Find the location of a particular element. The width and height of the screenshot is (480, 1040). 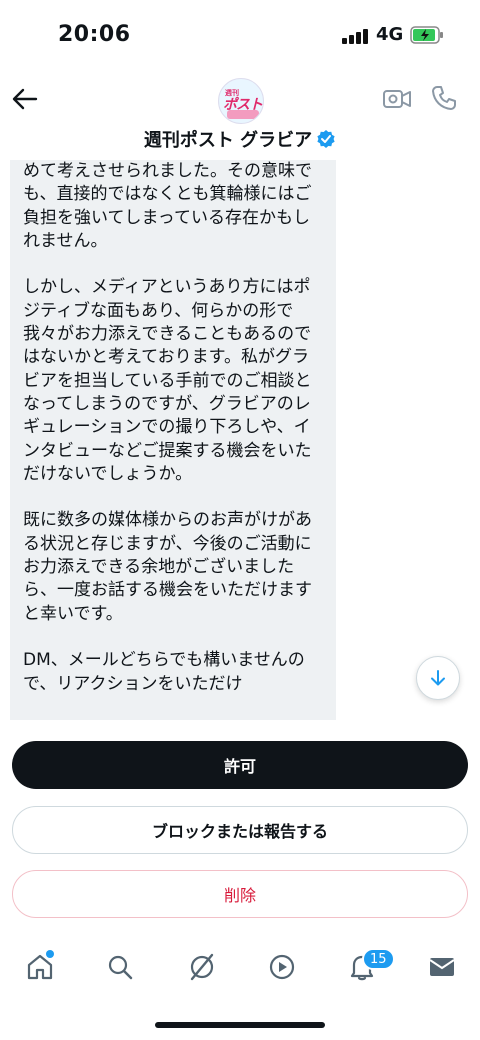

delete-button: 削除 is located at coordinates (240, 894).